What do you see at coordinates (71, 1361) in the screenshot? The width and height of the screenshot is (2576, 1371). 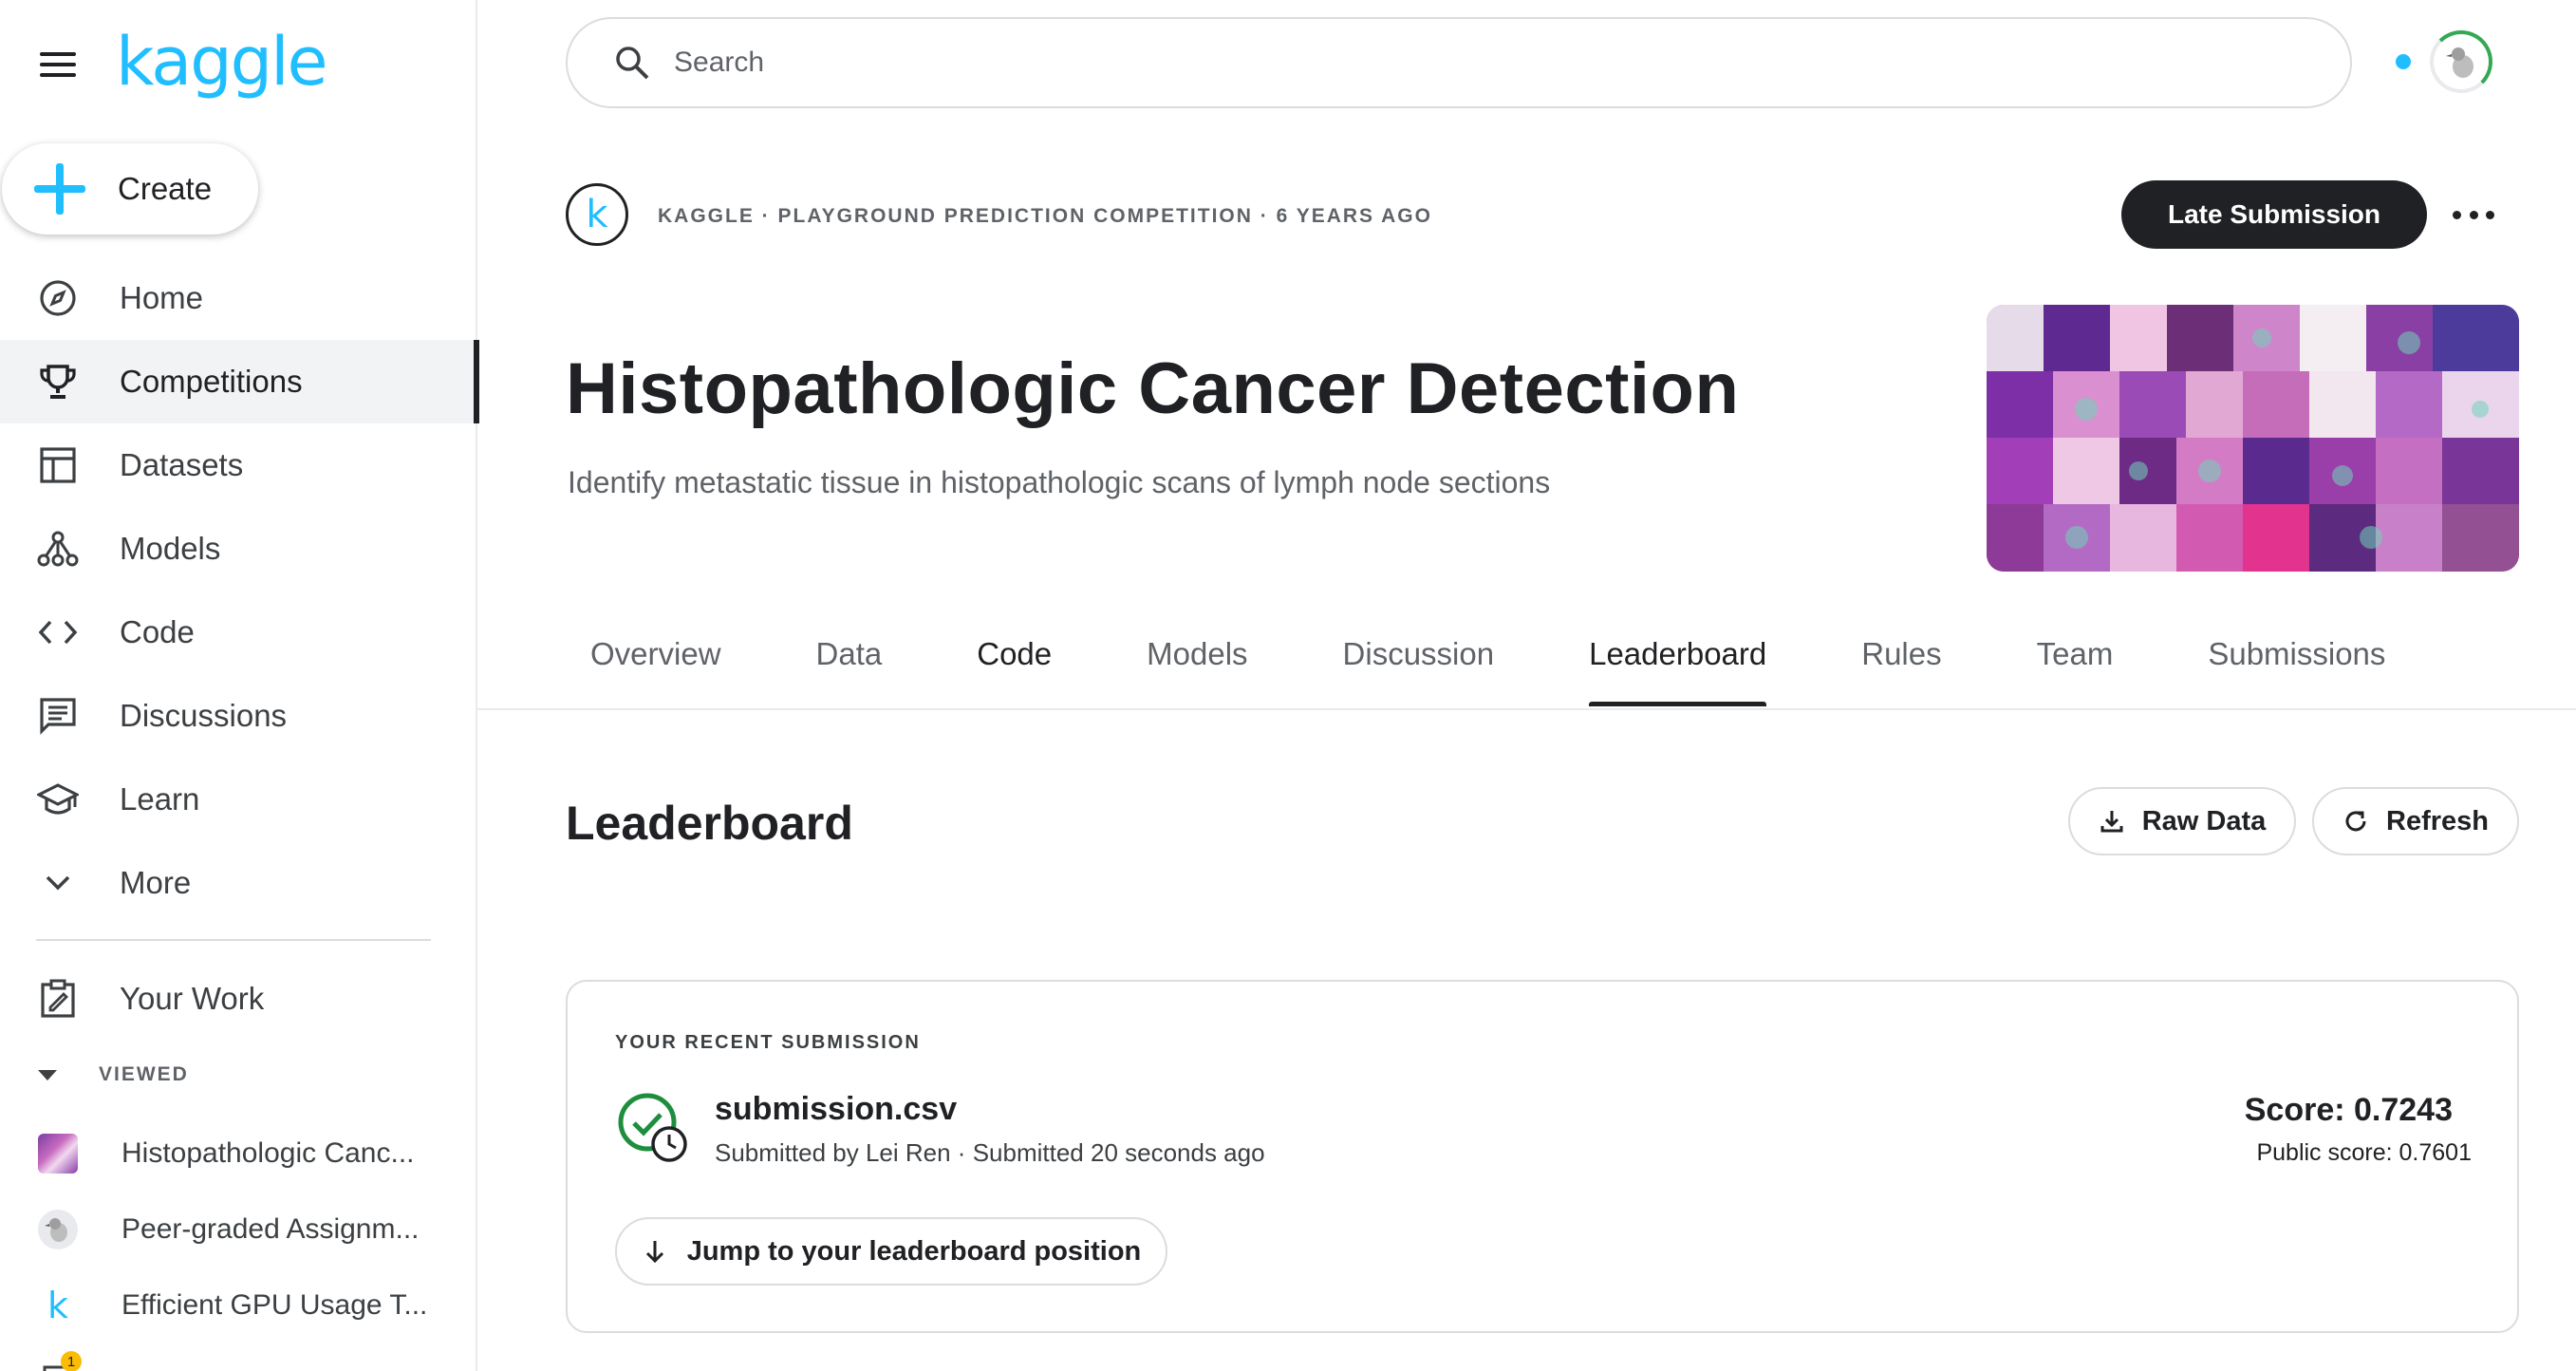 I see `notification-badge: 1` at bounding box center [71, 1361].